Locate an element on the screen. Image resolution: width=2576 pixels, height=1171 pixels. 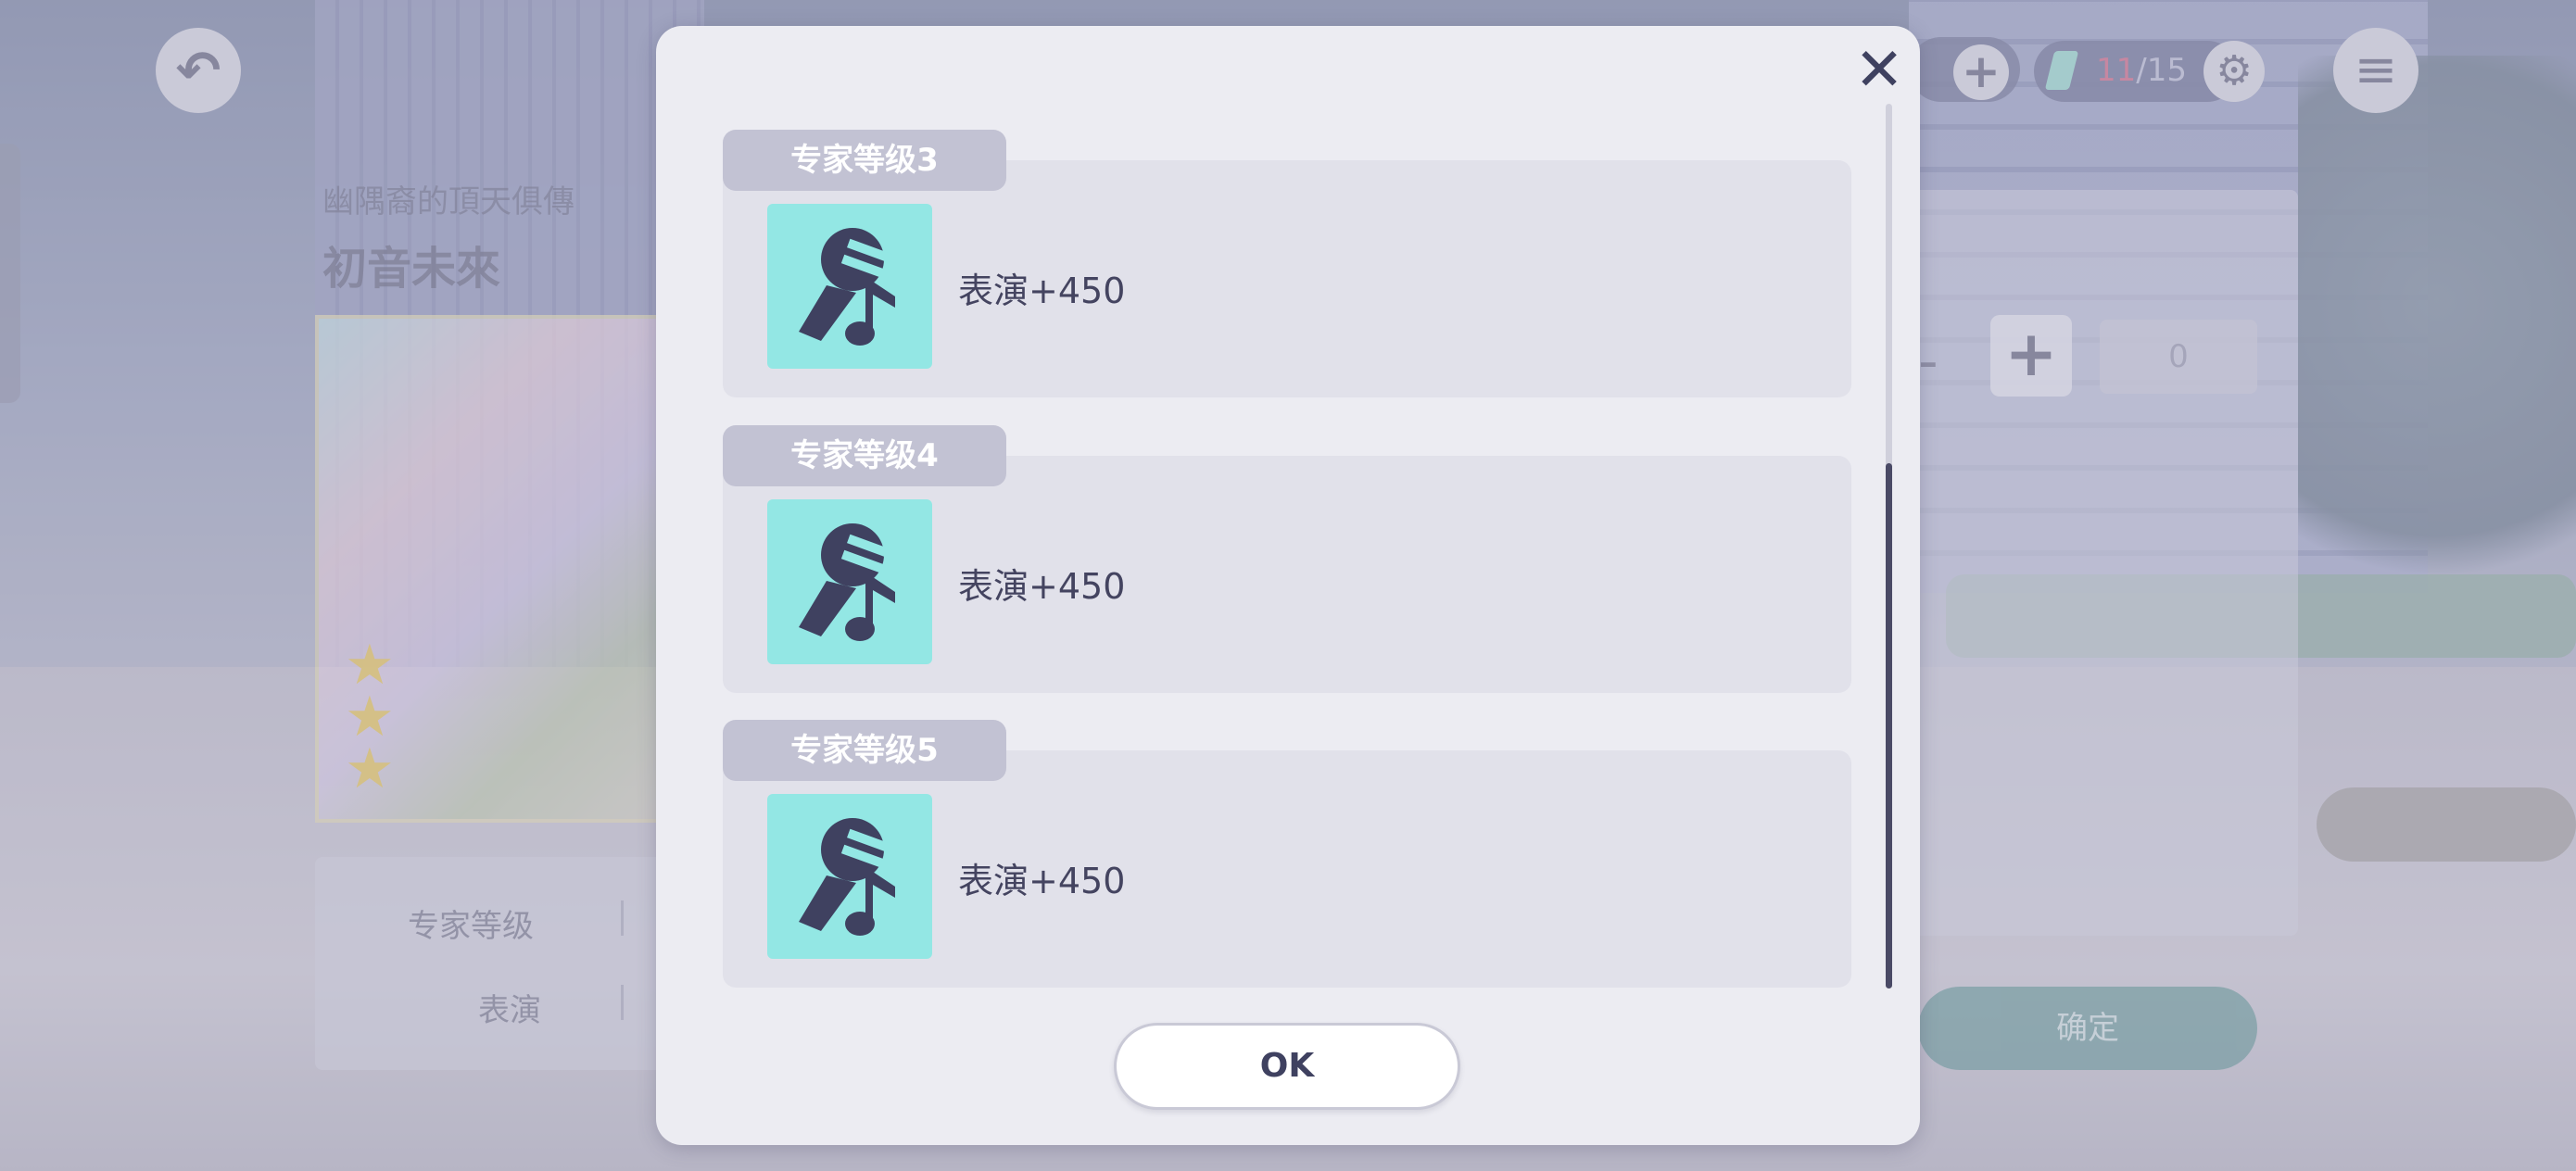
close-icon: ✕ is located at coordinates (1879, 70).